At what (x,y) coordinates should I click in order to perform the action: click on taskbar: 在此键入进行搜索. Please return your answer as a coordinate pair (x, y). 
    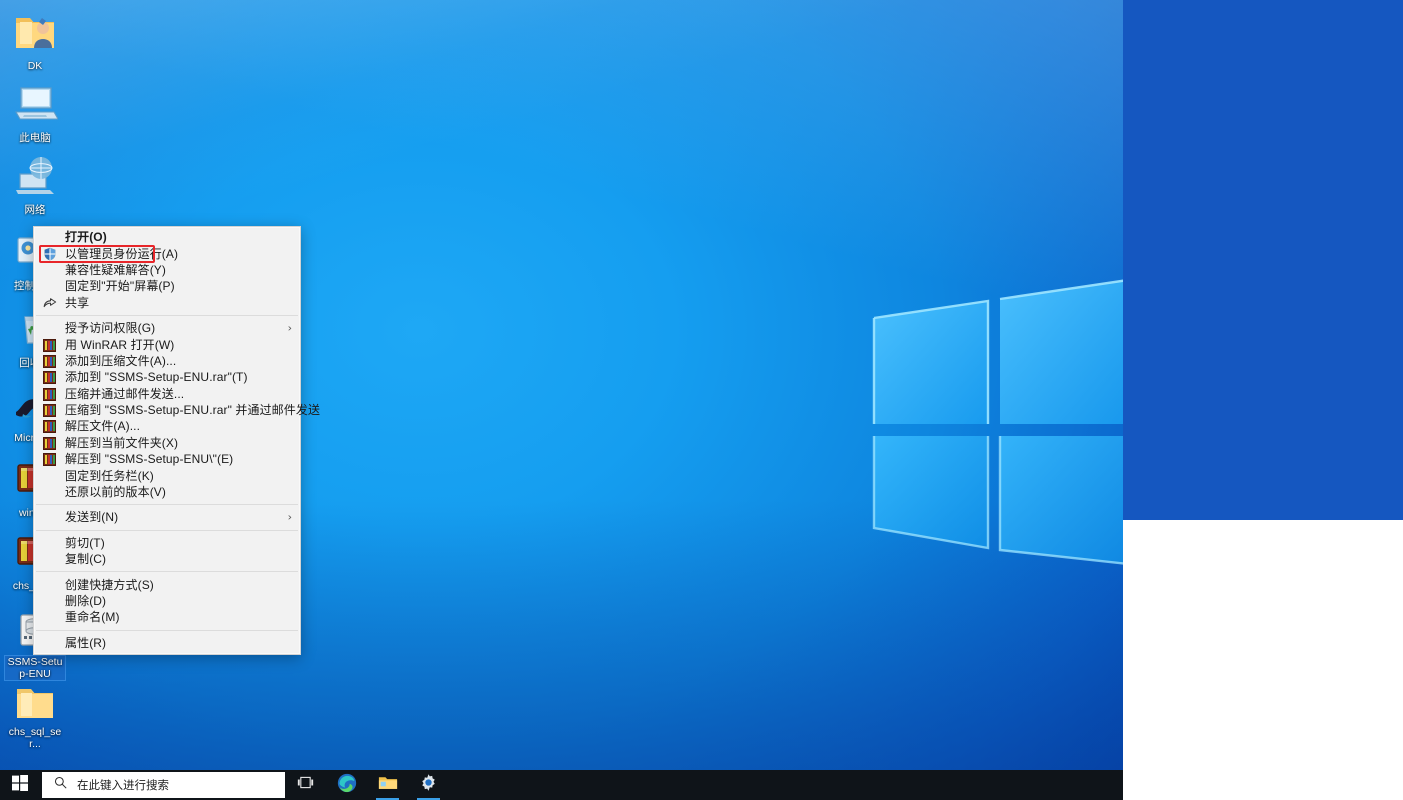
    Looking at the image, I should click on (561, 785).